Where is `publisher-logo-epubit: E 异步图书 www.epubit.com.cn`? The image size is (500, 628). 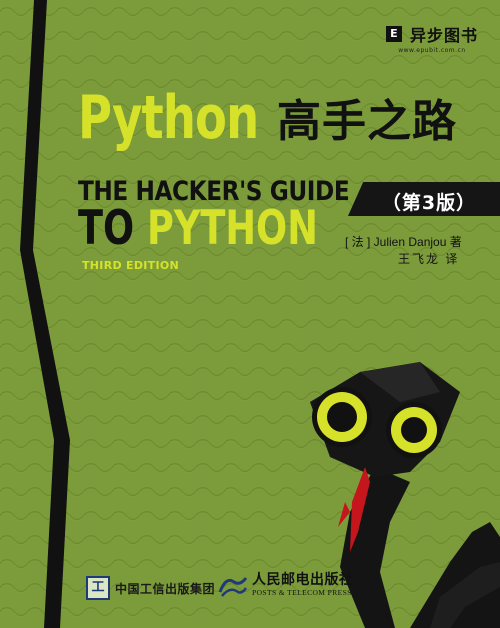
publisher-logo-epubit: E 异步图书 www.epubit.com.cn is located at coordinates (431, 38).